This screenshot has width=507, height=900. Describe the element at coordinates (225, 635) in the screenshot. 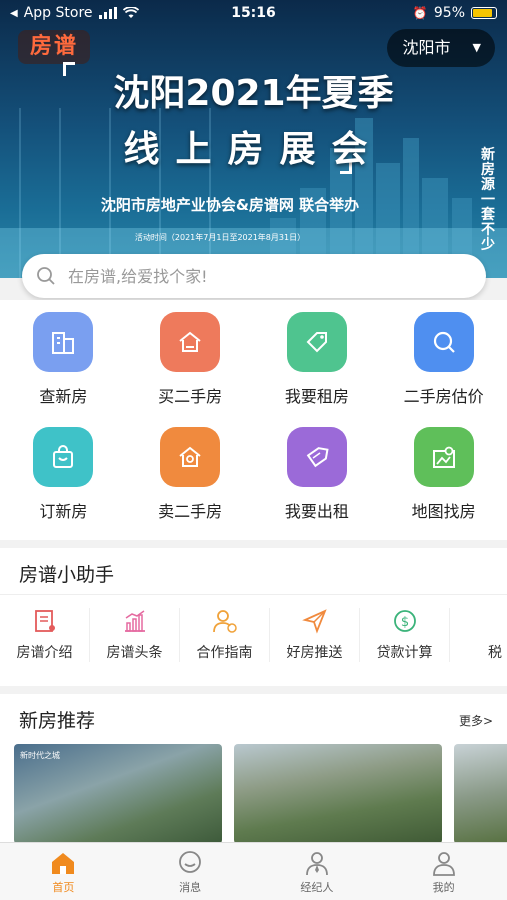

I see `helper-item-guide: 合作指南` at that location.